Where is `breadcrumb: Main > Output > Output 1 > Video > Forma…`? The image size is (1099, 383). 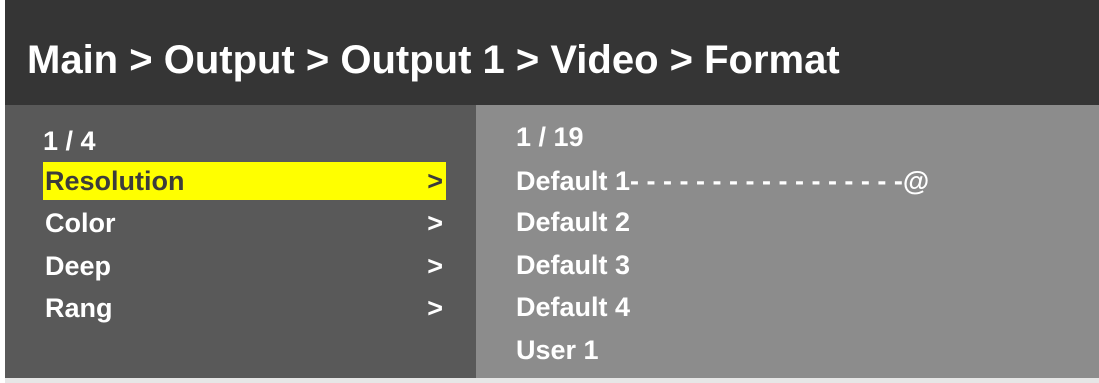 breadcrumb: Main > Output > Output 1 > Video > Forma… is located at coordinates (433, 60).